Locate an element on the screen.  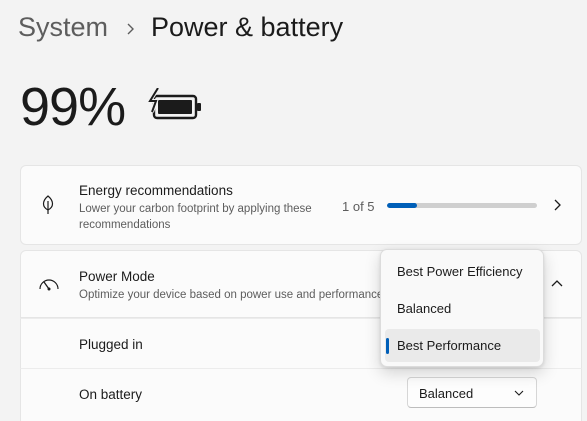
breadcrumb-chevron-icon is located at coordinates (130, 29).